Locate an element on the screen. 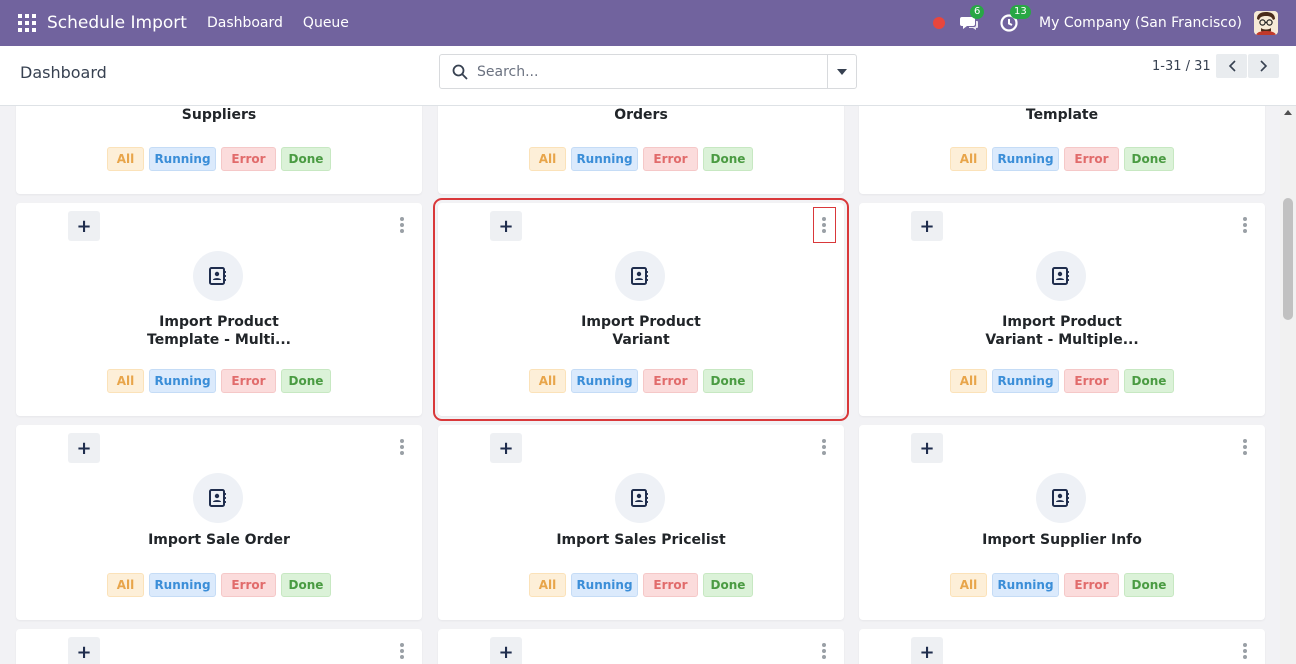  nav-item-queue: Queue is located at coordinates (326, 23).